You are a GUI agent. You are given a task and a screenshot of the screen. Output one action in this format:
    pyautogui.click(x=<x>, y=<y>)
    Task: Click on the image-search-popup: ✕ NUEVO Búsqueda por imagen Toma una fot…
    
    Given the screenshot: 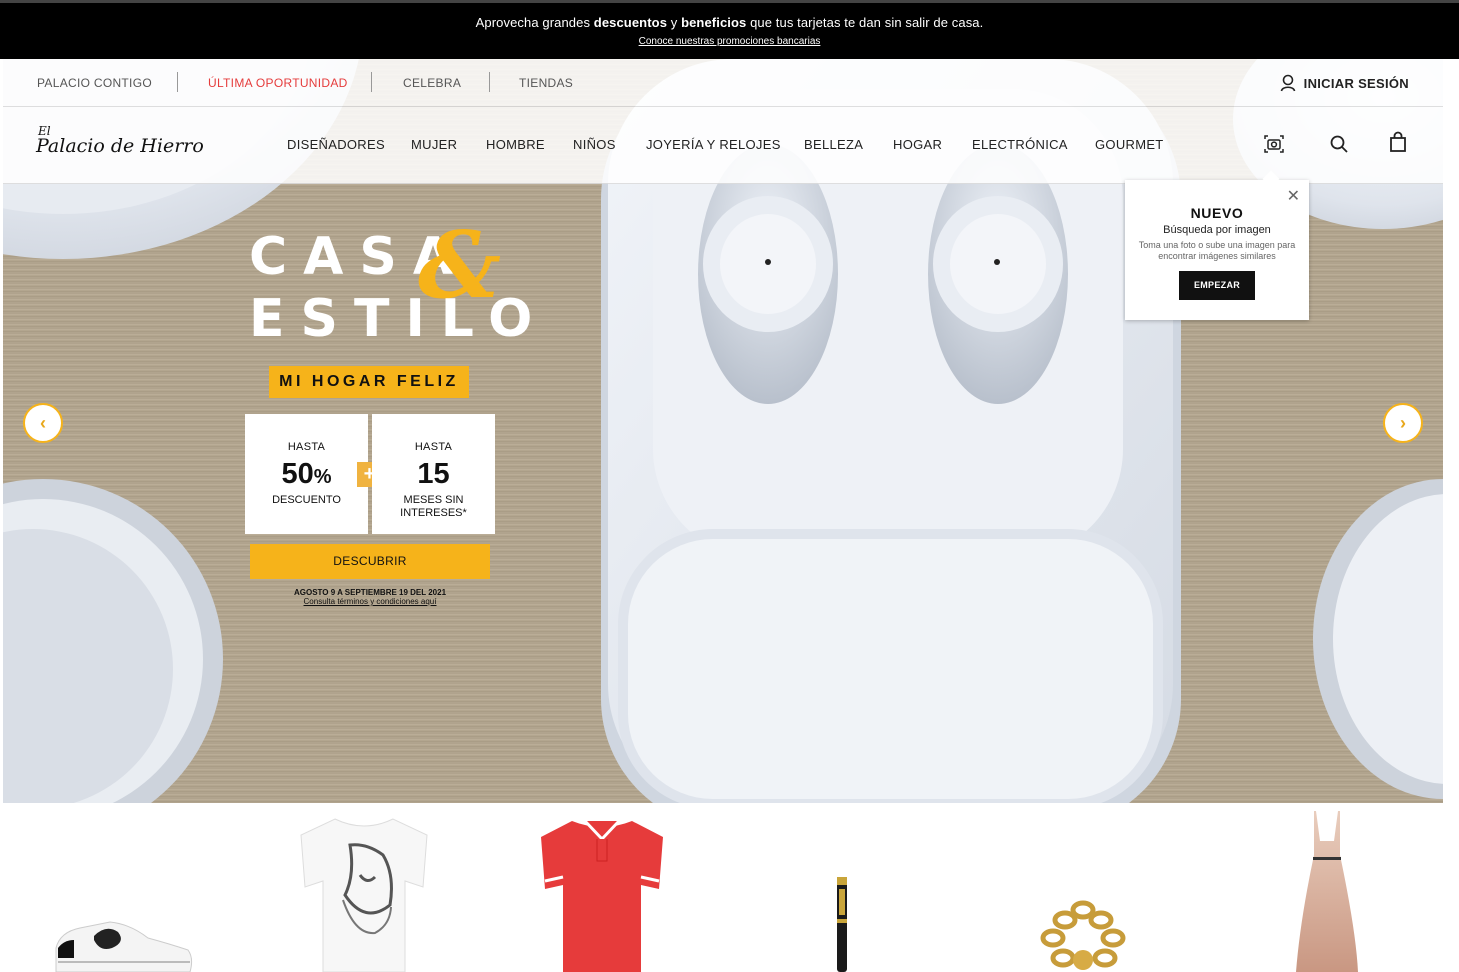 What is the action you would take?
    pyautogui.click(x=1217, y=250)
    